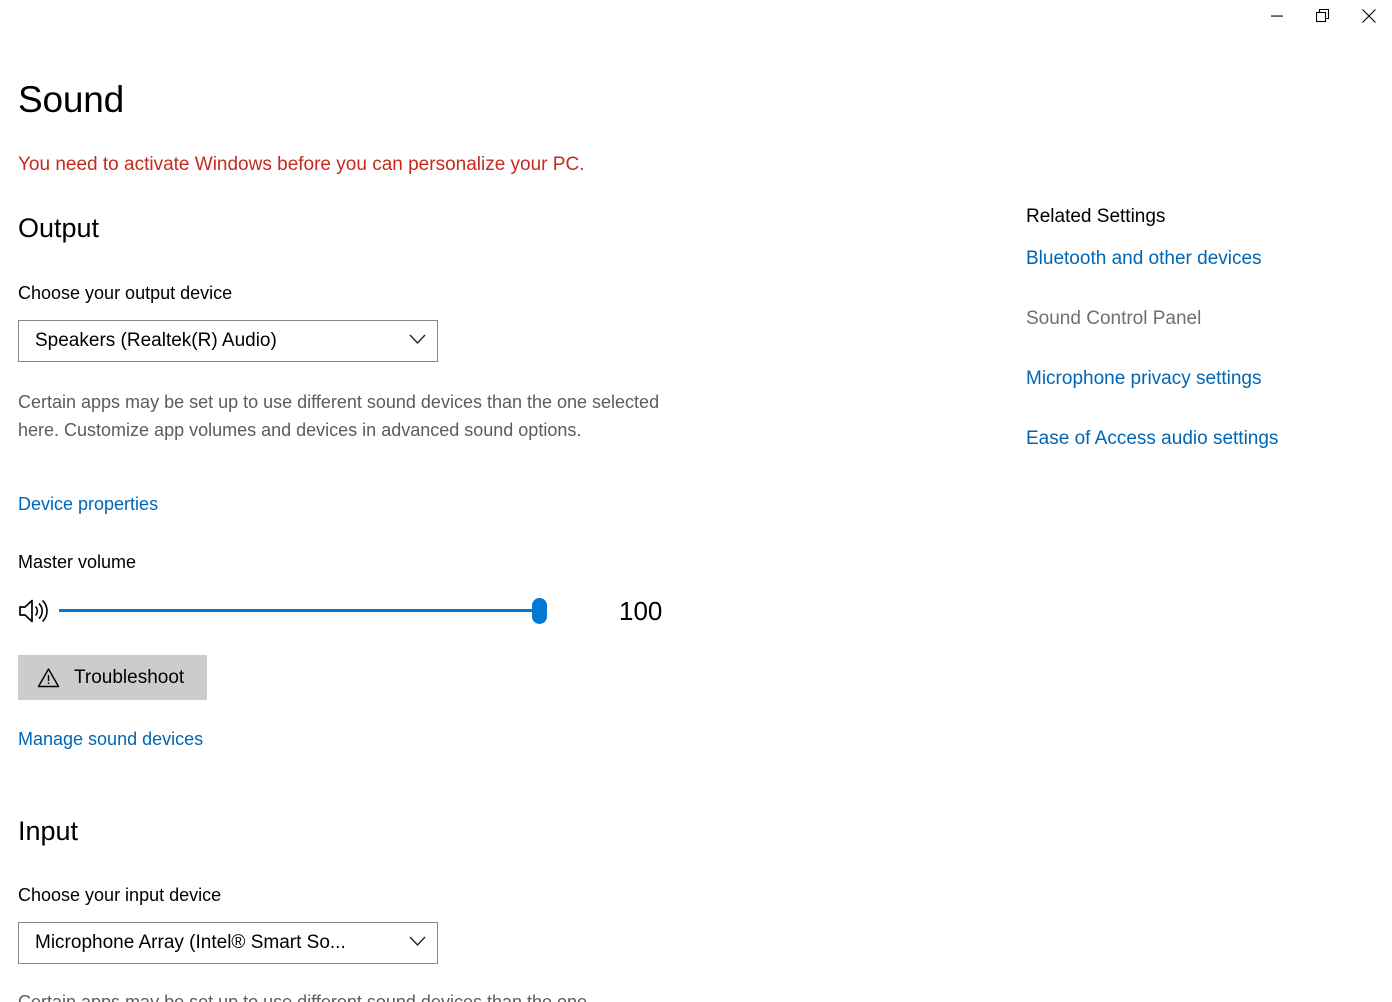 This screenshot has height=1002, width=1392. What do you see at coordinates (1152, 438) in the screenshot?
I see `ease-of-access-audio-settings-link: Ease of Access audio settings` at bounding box center [1152, 438].